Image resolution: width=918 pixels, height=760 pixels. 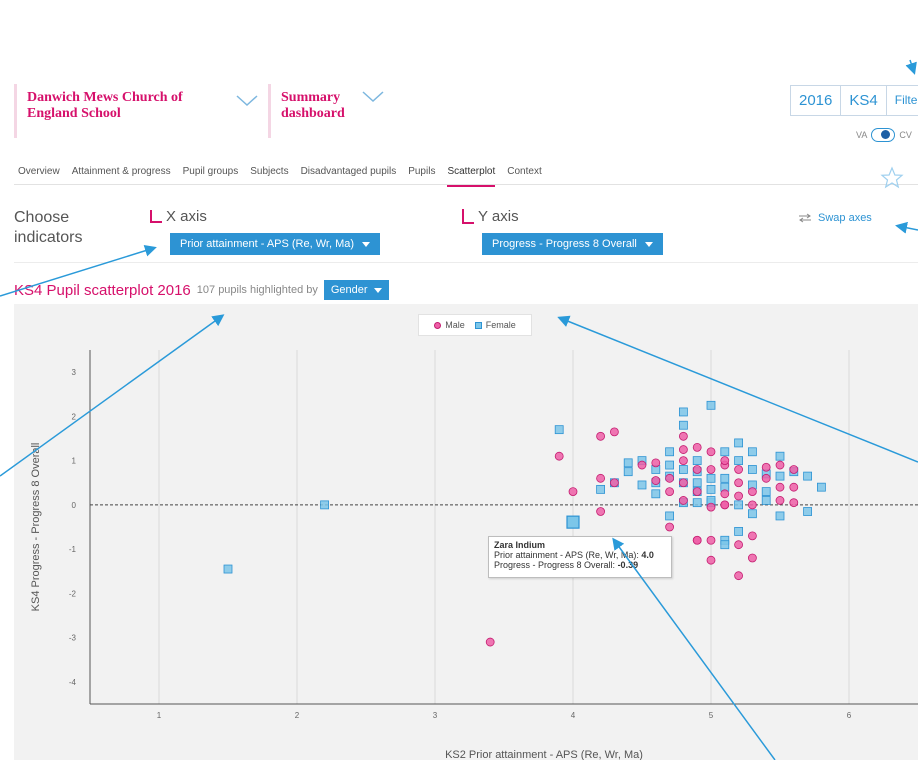 I want to click on annotation-arrow, so click(x=911, y=67).